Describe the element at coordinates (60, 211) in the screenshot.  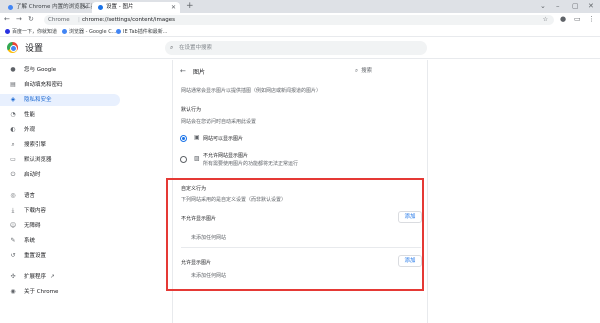
I see `sidebar-item-downloads: ⤓ 下载内容` at that location.